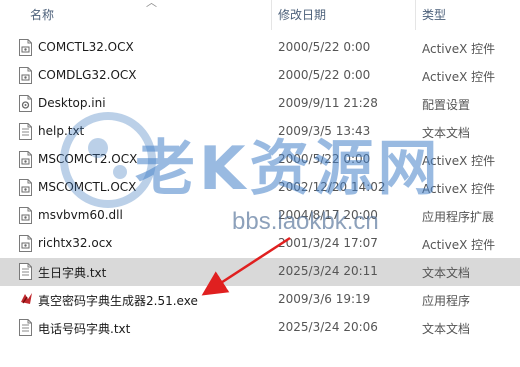 The width and height of the screenshot is (520, 367). I want to click on file-row: 生日字典.txt 2025/3/24 20:11 文本文档, so click(260, 272).